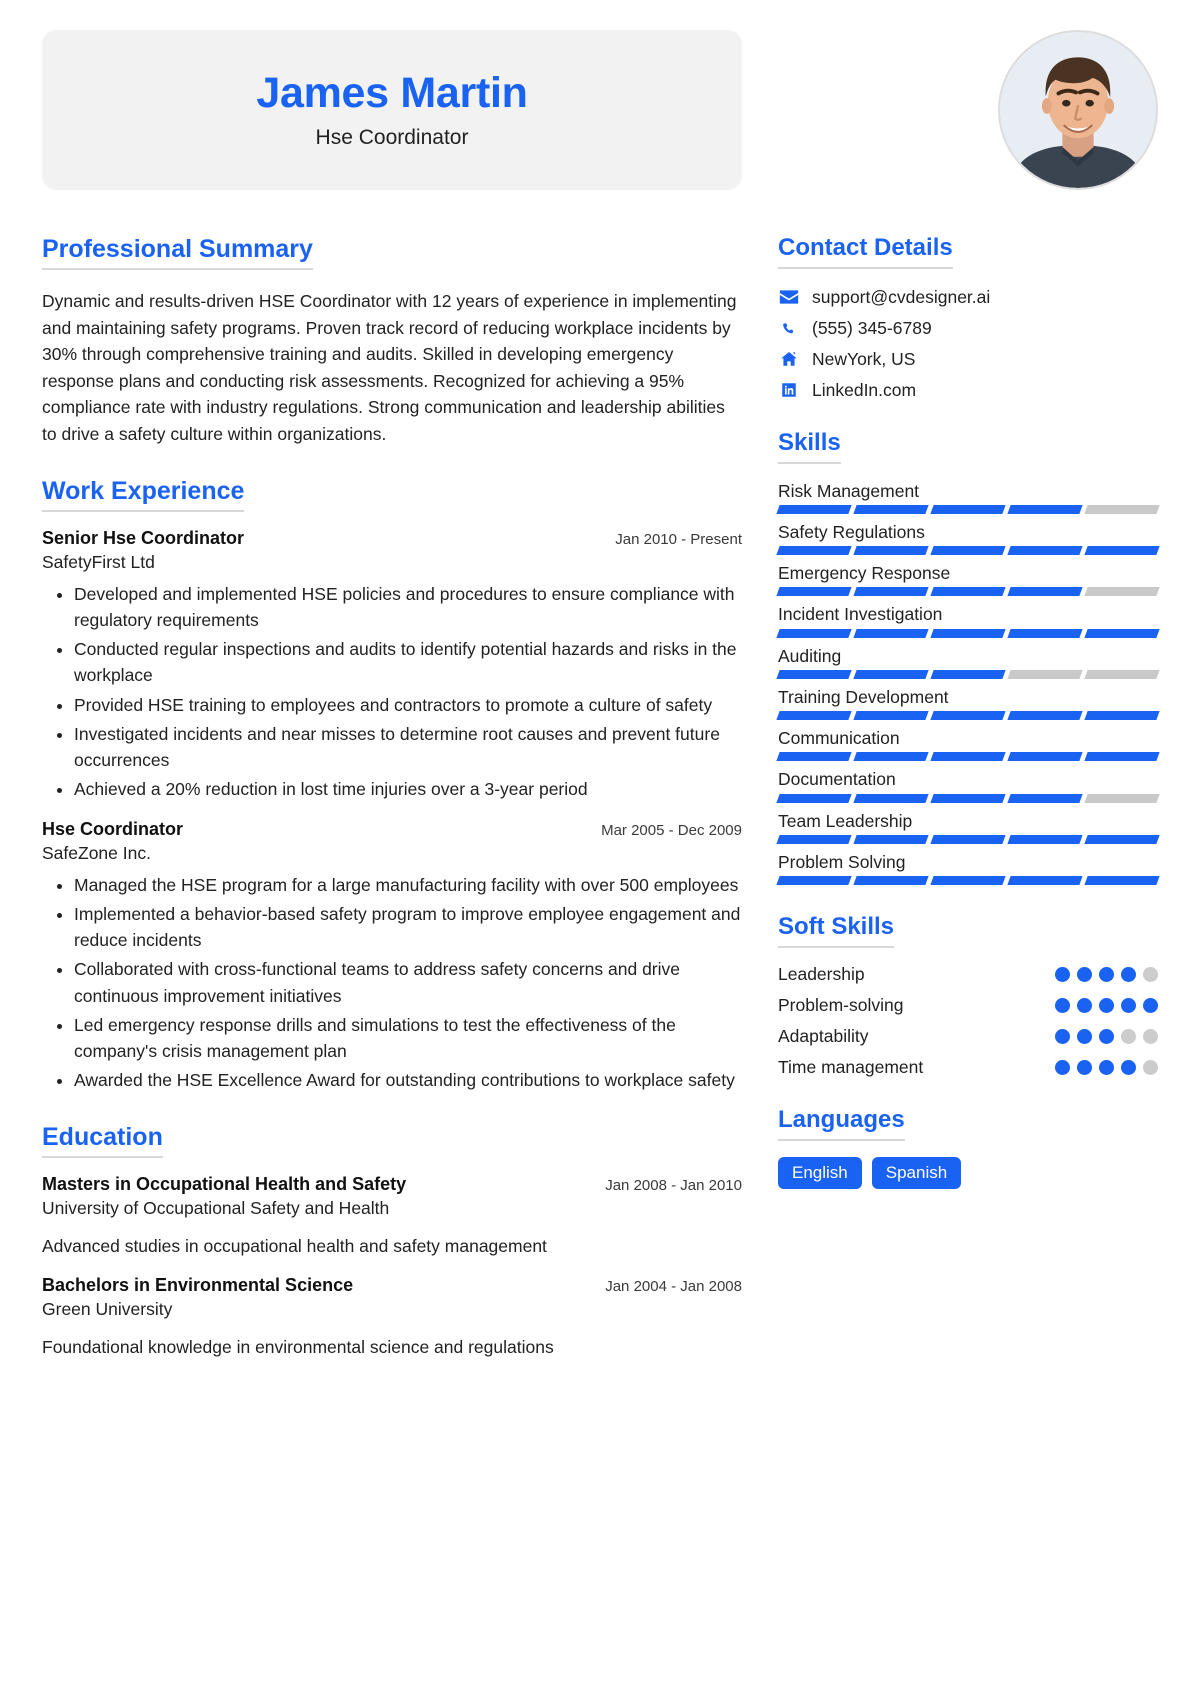 Image resolution: width=1200 pixels, height=1684 pixels. Describe the element at coordinates (845, 820) in the screenshot. I see `skill-label: Team Leadership` at that location.